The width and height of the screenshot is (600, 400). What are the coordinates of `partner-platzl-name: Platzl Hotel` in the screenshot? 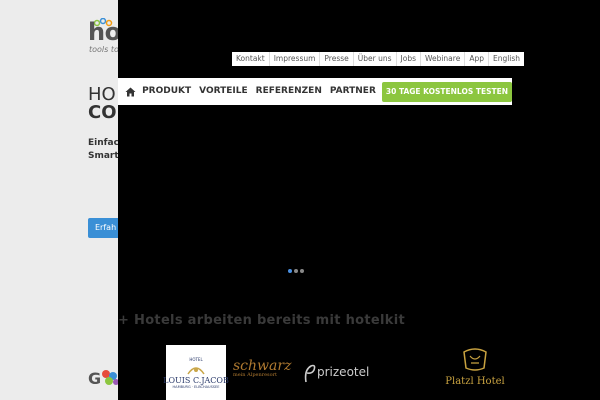 It's located at (475, 381).